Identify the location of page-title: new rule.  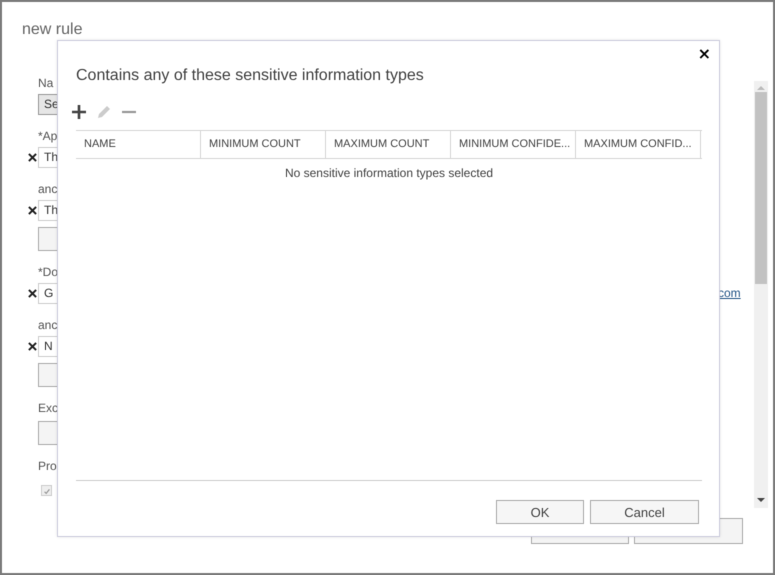
(53, 30).